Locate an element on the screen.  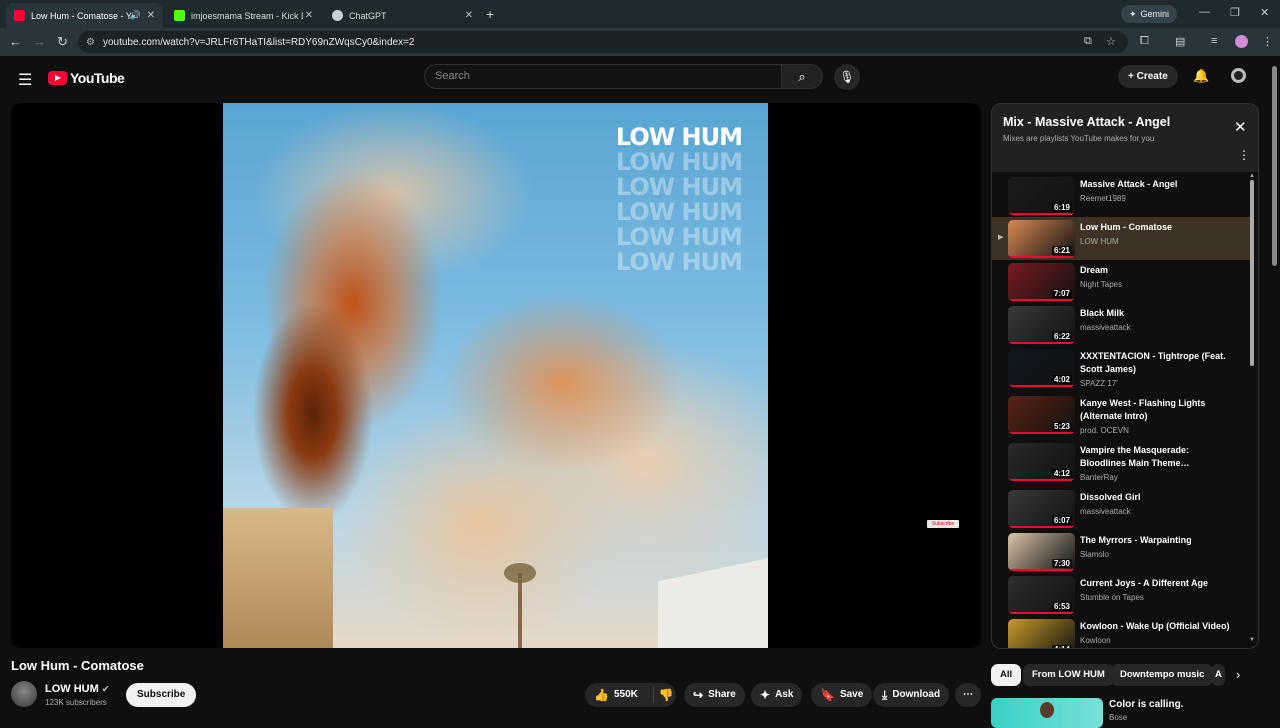
playlist-item-thumbnail: 6:21 is located at coordinates (1041, 239).